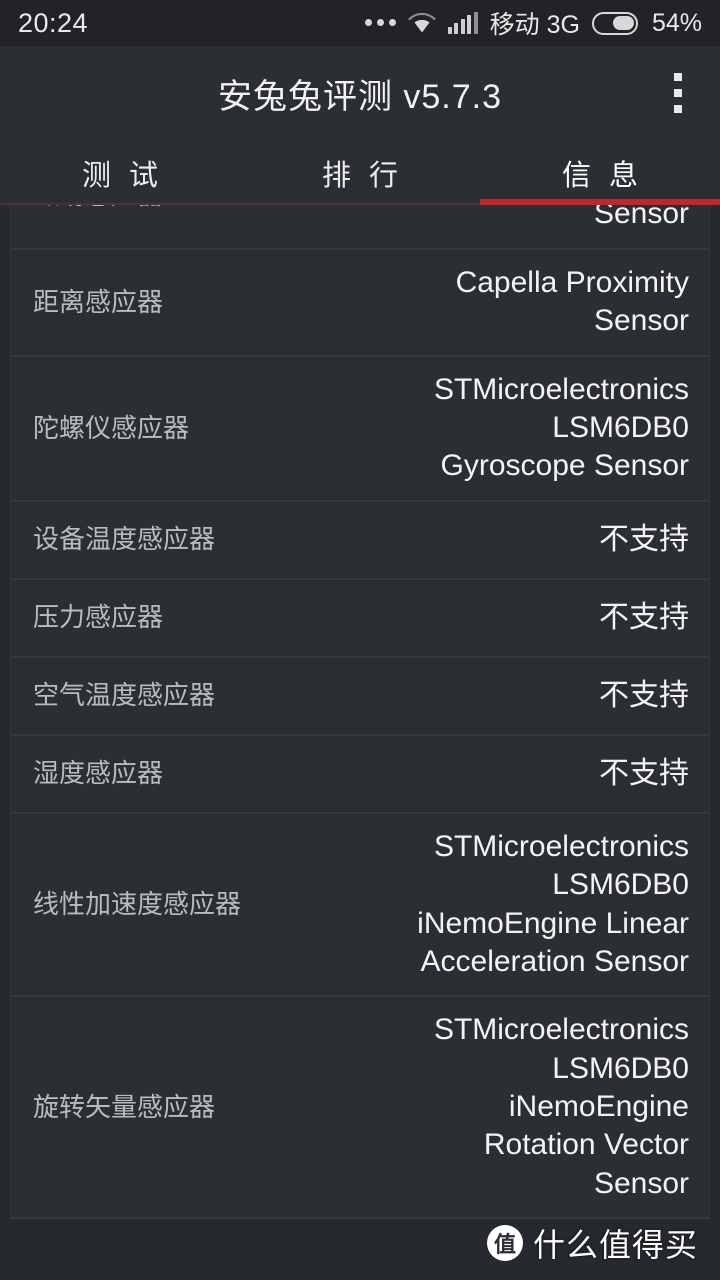  Describe the element at coordinates (504, 1243) in the screenshot. I see `watermark-logo-icon: 值` at that location.